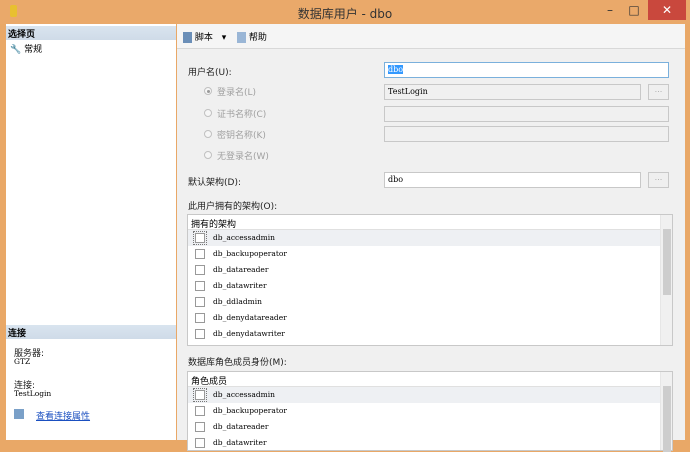 This screenshot has width=690, height=452. What do you see at coordinates (243, 157) in the screenshot?
I see `no-login-label: 无登录名(W)` at bounding box center [243, 157].